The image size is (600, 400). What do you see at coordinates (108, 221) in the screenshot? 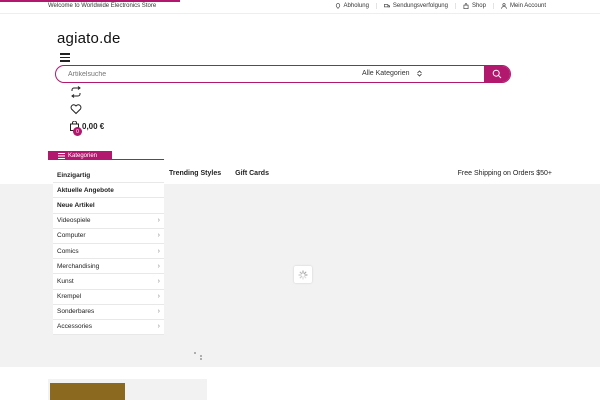
I see `category-item: Videospiele ›` at bounding box center [108, 221].